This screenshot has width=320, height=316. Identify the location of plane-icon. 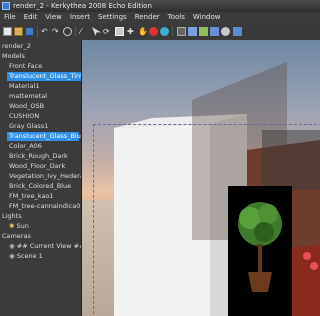
(192, 31).